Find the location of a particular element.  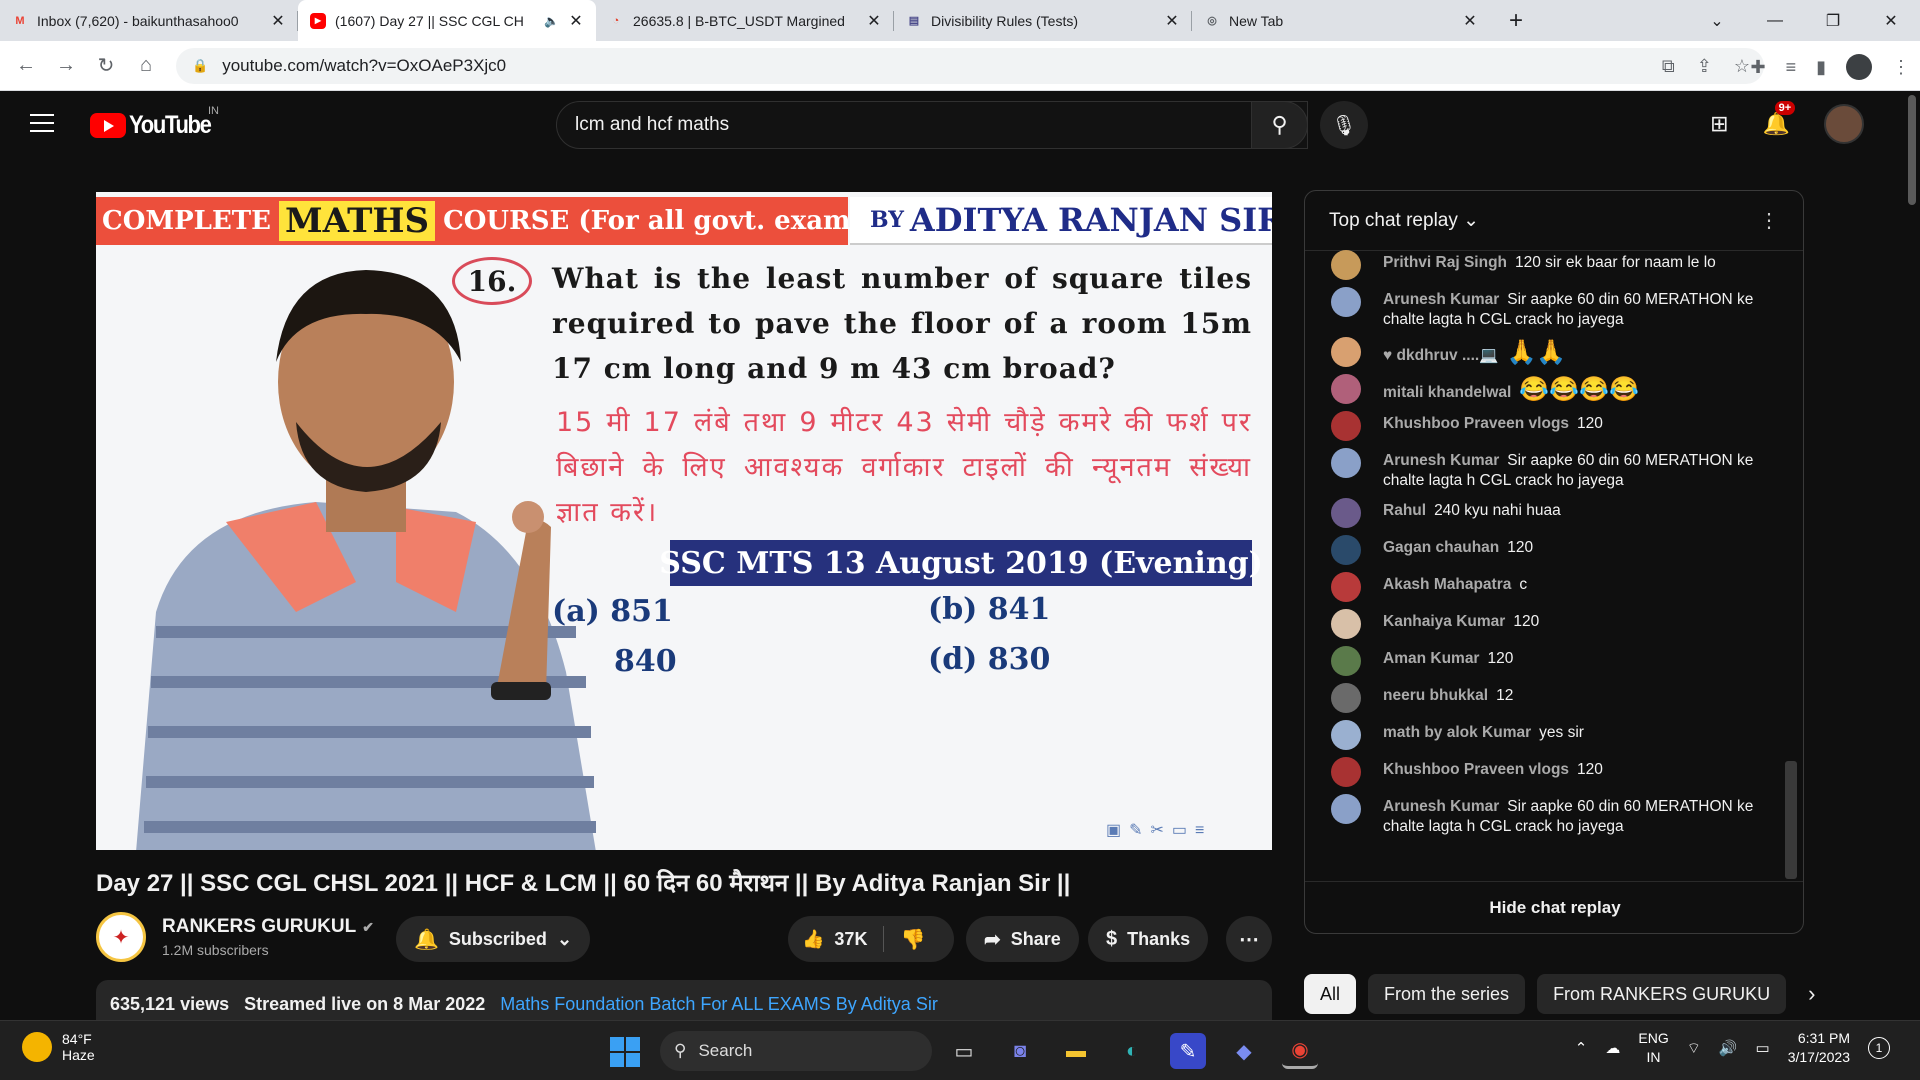

taskbar-search: ⚲ Search is located at coordinates (796, 1051).